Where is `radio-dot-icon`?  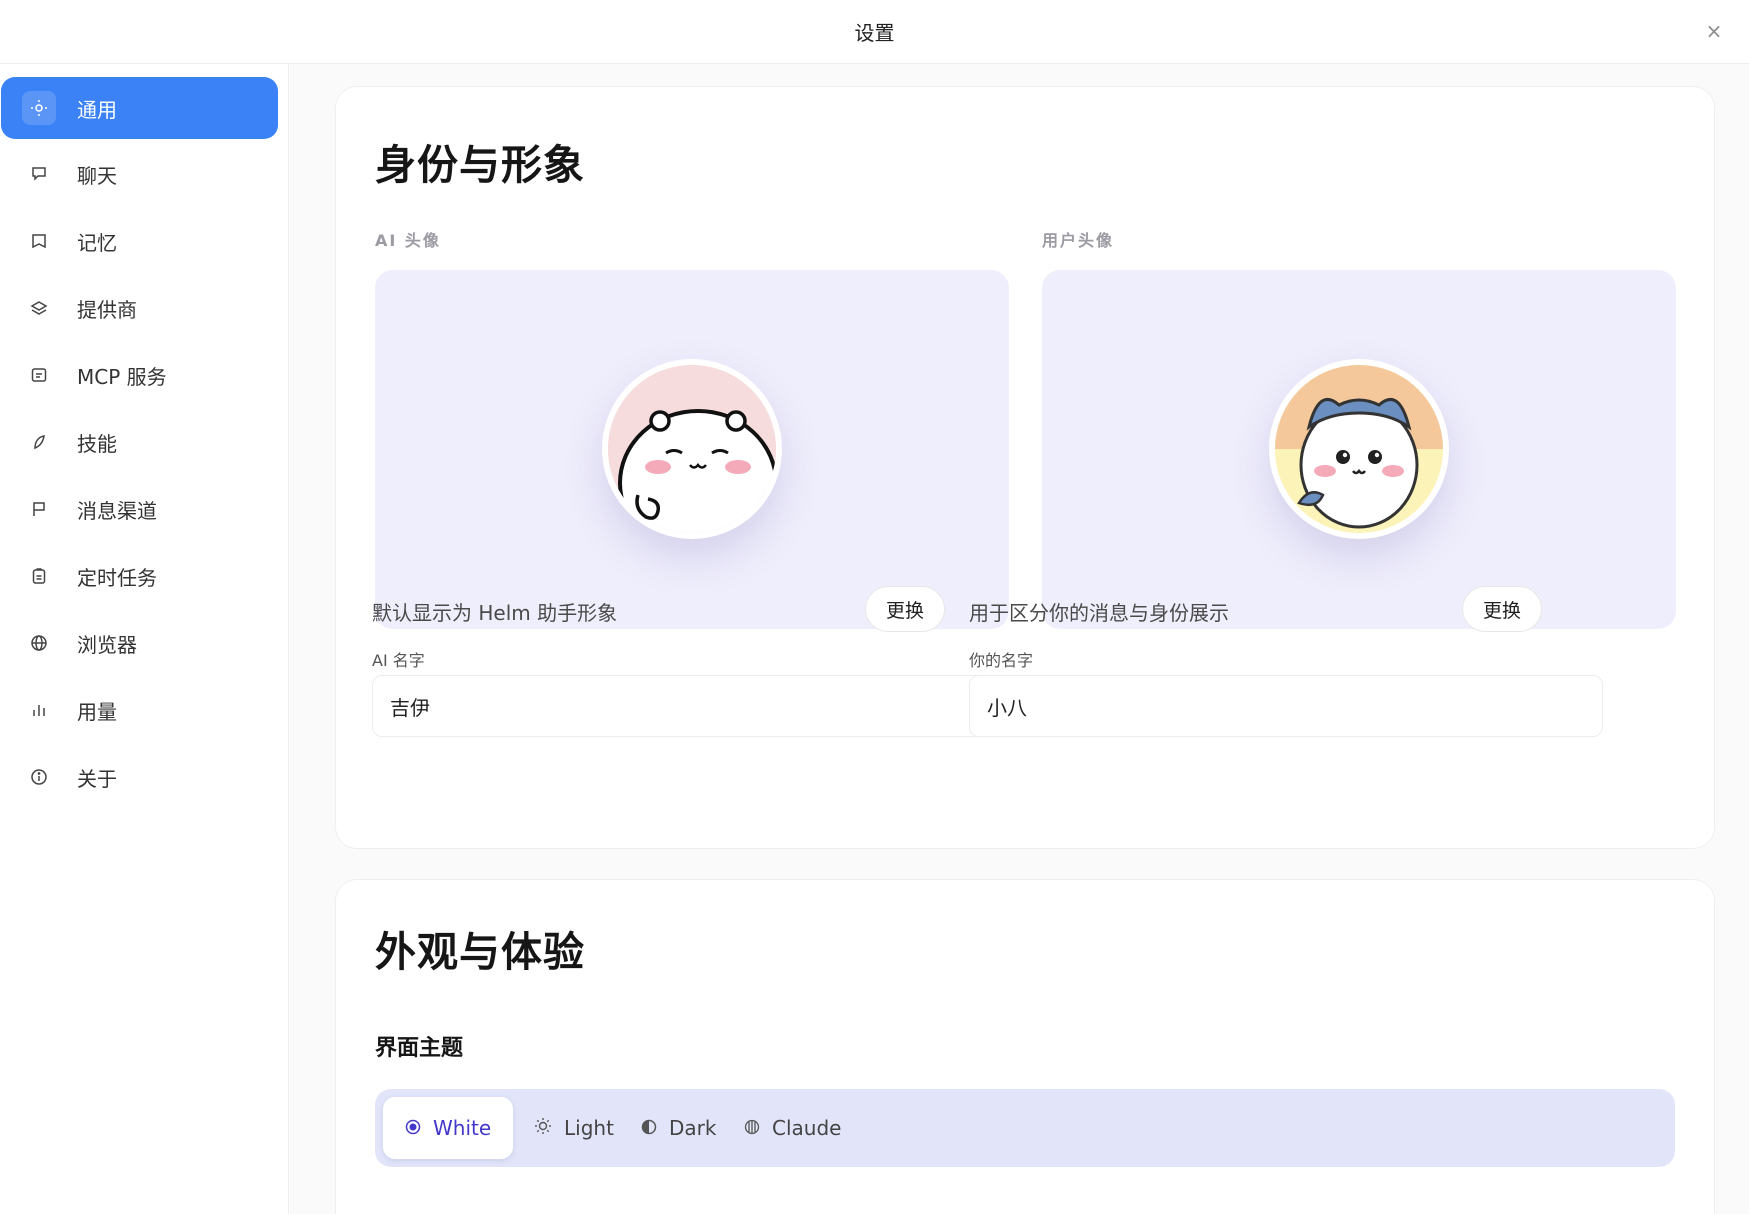 radio-dot-icon is located at coordinates (413, 1128).